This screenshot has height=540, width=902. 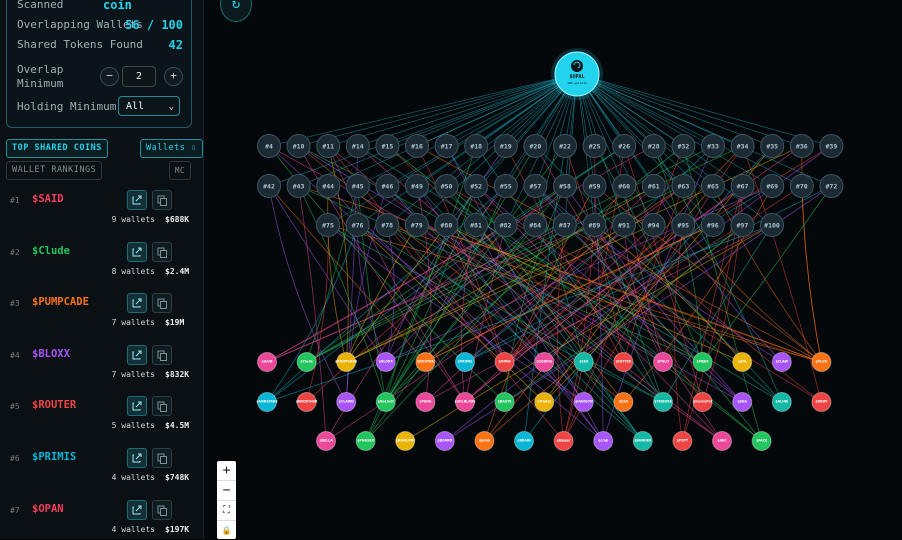 What do you see at coordinates (535, 146) in the screenshot?
I see `wallet-node: #20` at bounding box center [535, 146].